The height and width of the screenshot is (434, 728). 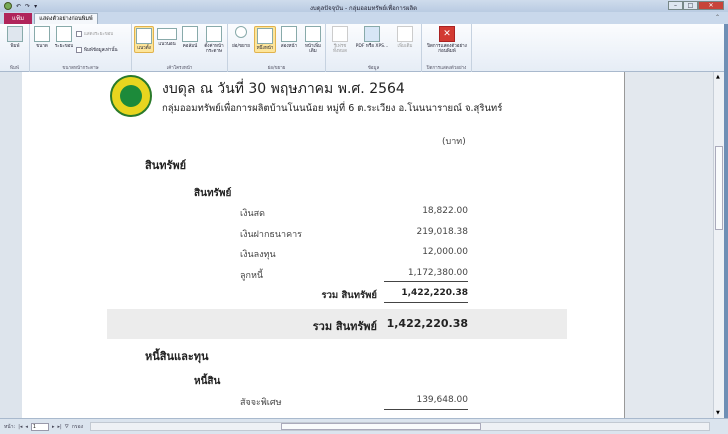 I want to click on columns-button: คอลัมน์, so click(x=190, y=37).